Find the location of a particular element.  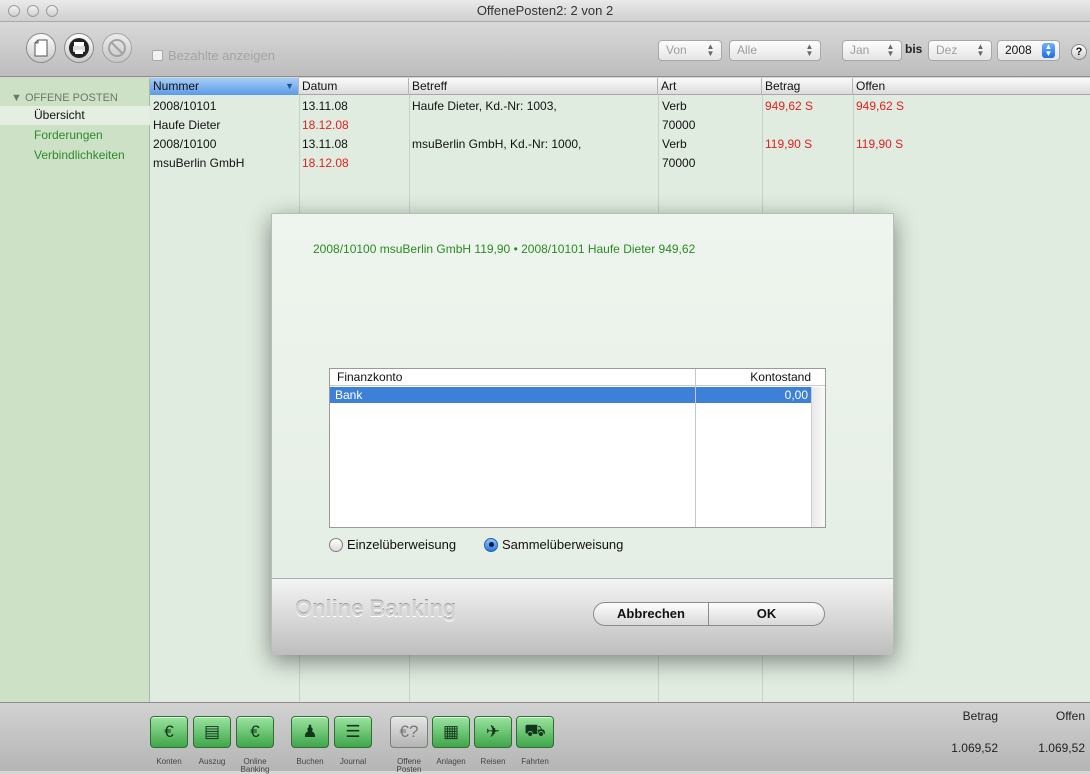

cell-art: 70000 is located at coordinates (679, 125).